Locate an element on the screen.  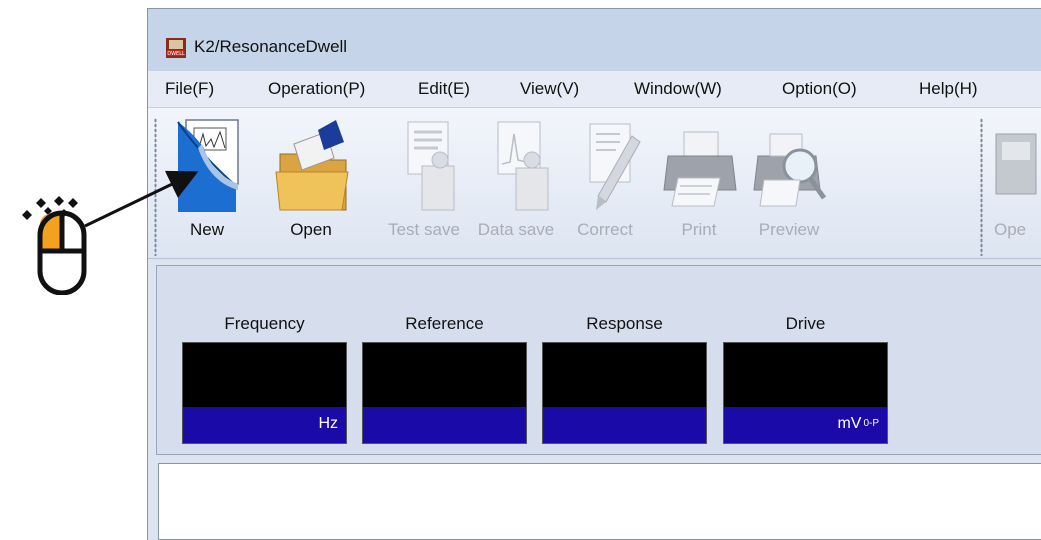
response-display is located at coordinates (624, 393).